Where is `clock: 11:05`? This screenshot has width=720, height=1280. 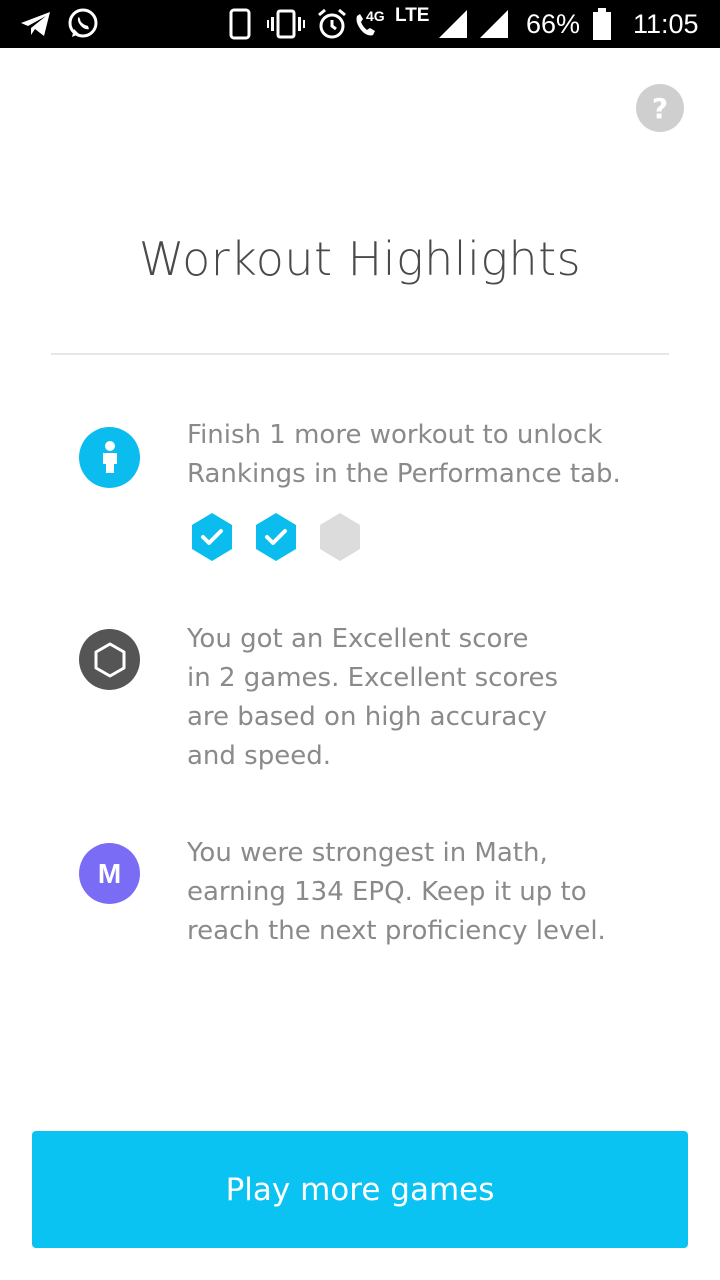 clock: 11:05 is located at coordinates (666, 23).